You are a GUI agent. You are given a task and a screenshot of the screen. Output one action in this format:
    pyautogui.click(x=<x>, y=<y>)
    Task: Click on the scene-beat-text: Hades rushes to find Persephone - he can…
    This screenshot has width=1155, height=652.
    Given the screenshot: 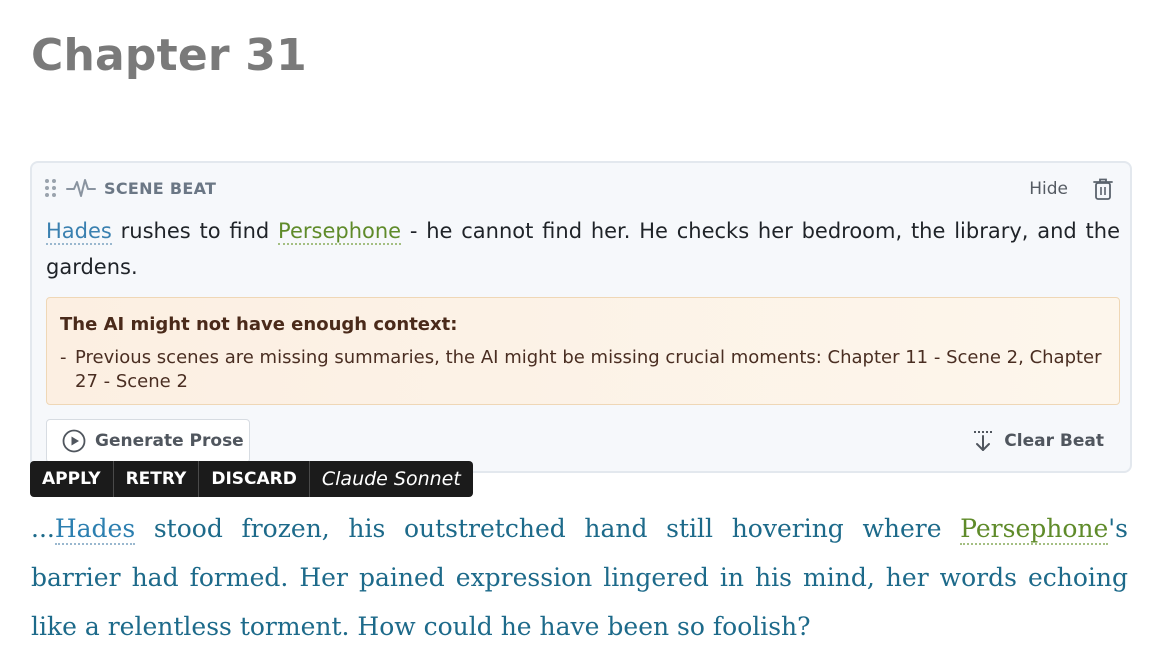 What is the action you would take?
    pyautogui.click(x=583, y=249)
    